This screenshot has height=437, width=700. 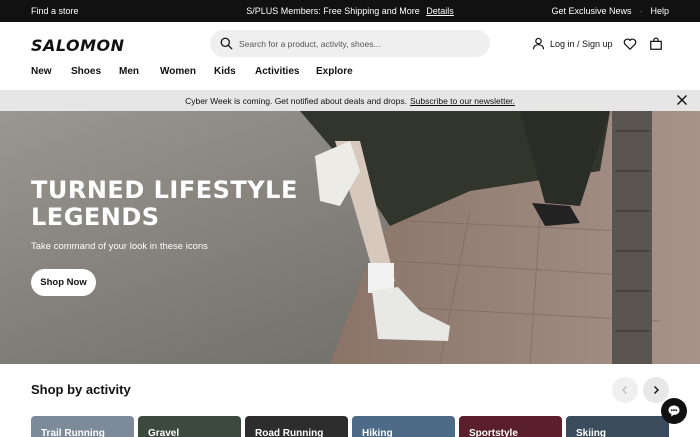 I want to click on nav-item-women: Women, so click(x=187, y=77).